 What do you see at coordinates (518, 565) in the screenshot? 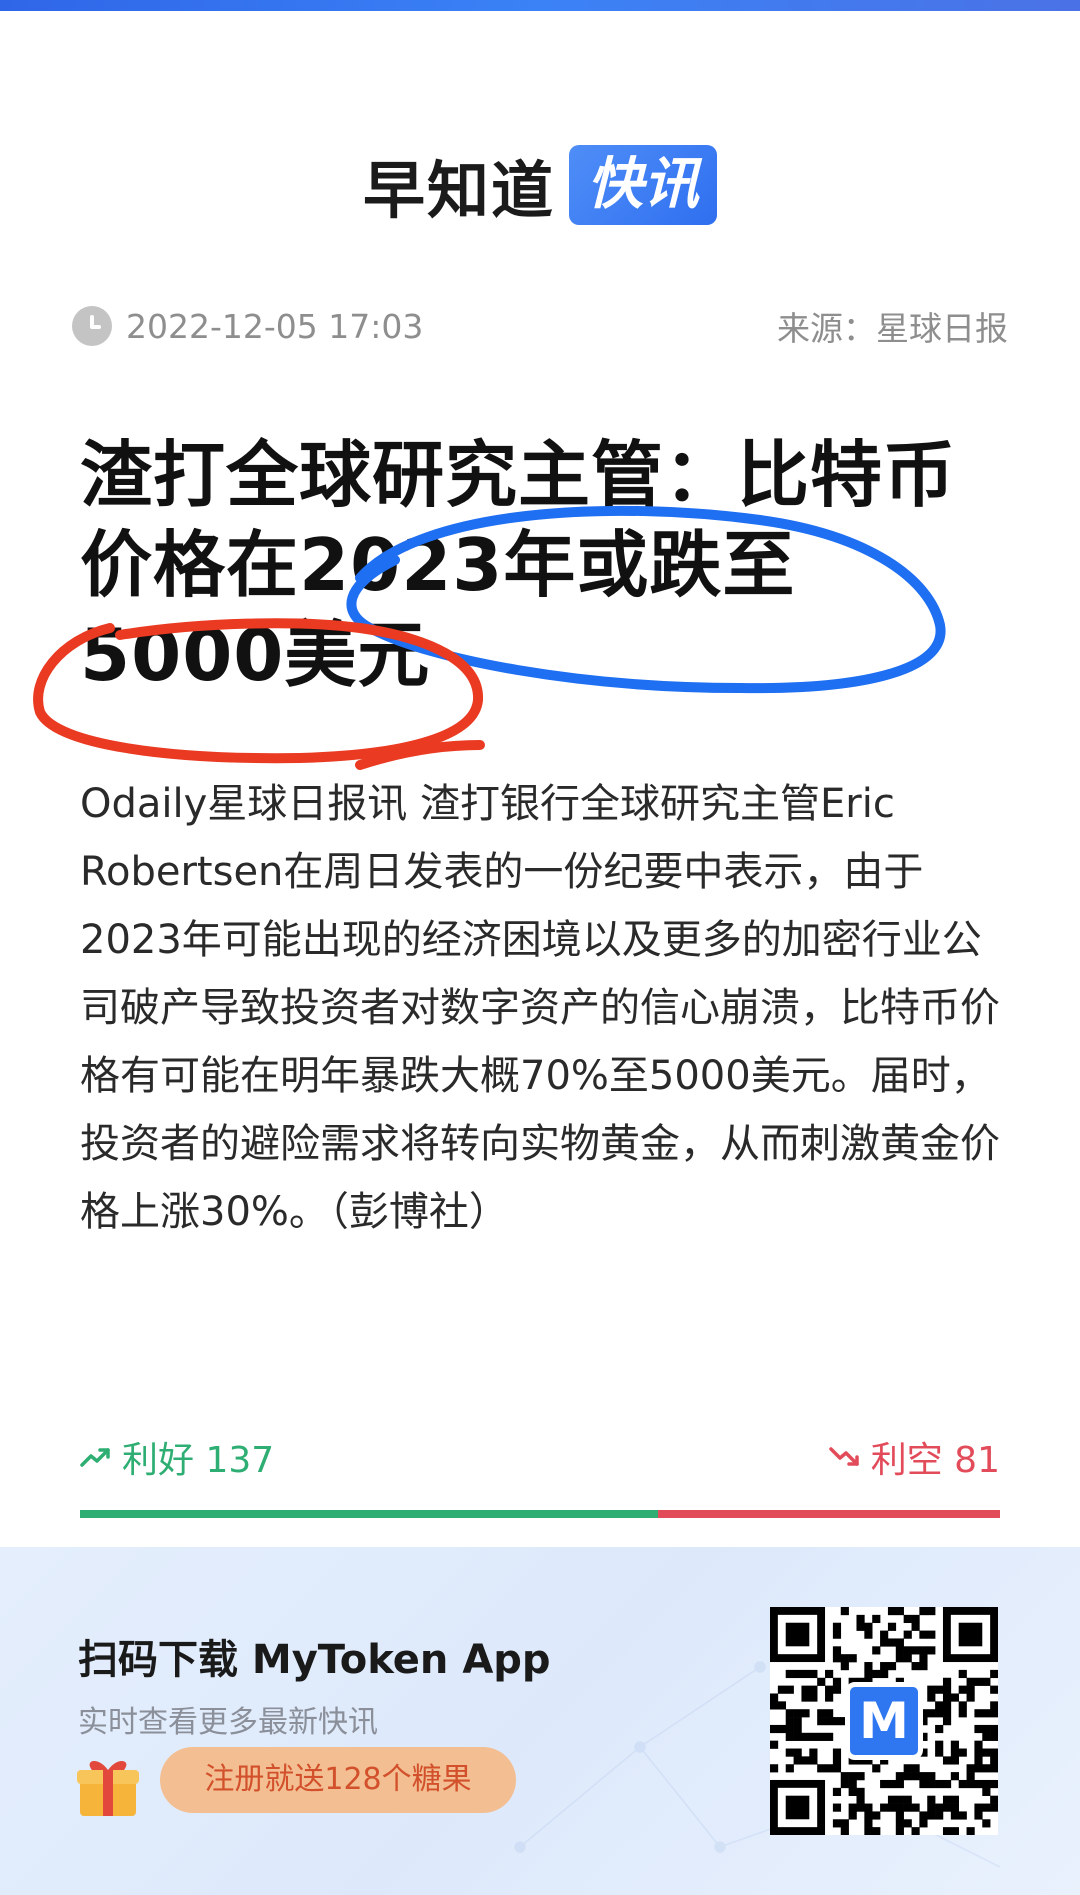
I see `article-headline: 渣打全球研究主管：比特币价格在2023年或跌至5000美元` at bounding box center [518, 565].